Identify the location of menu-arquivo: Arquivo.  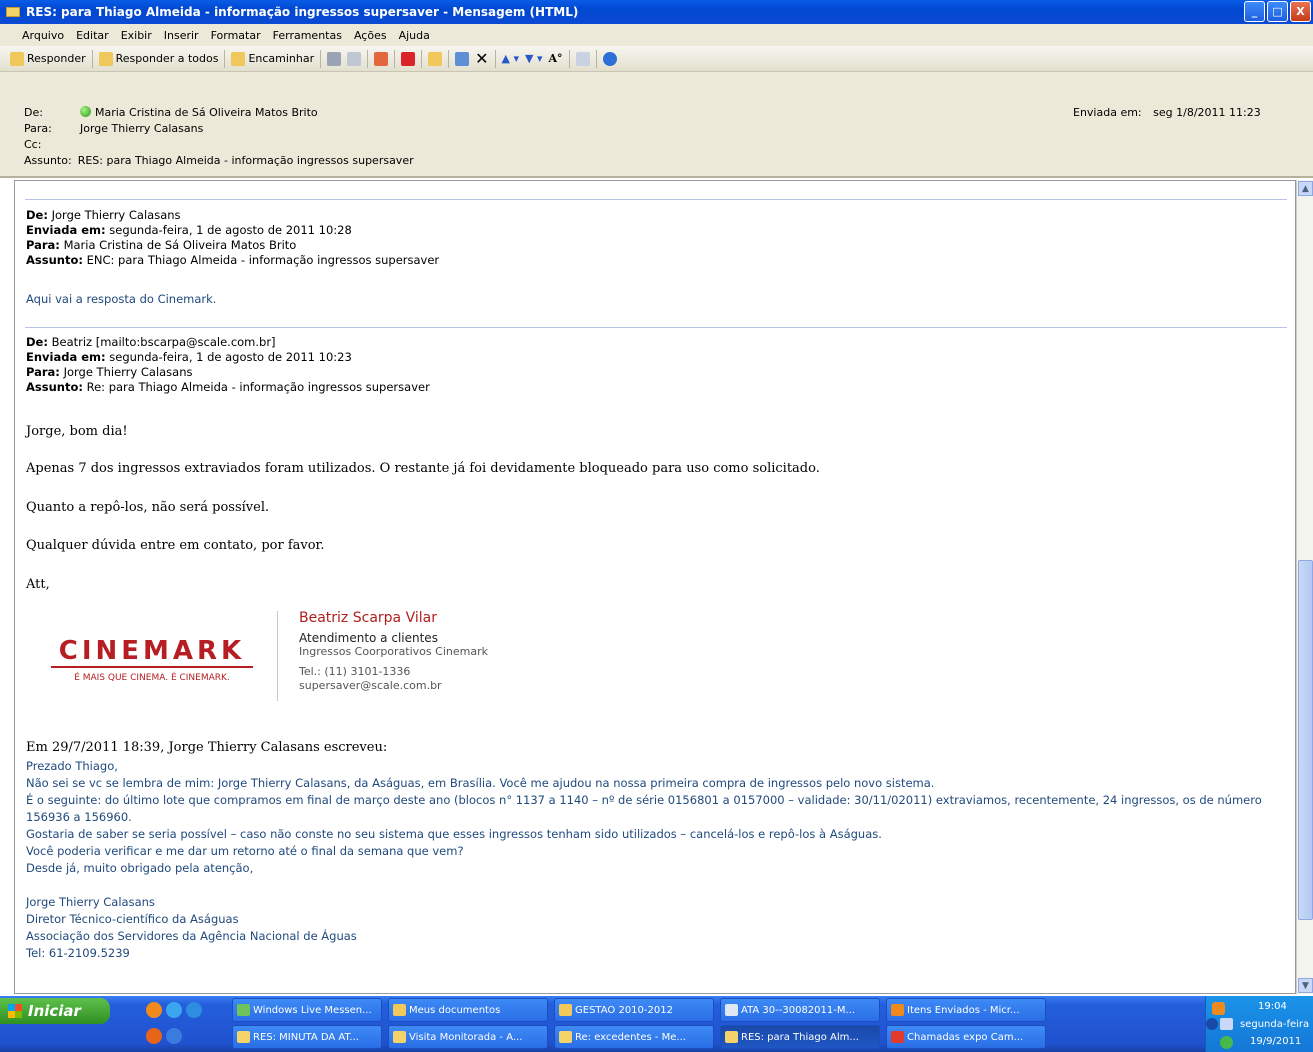
(43, 35).